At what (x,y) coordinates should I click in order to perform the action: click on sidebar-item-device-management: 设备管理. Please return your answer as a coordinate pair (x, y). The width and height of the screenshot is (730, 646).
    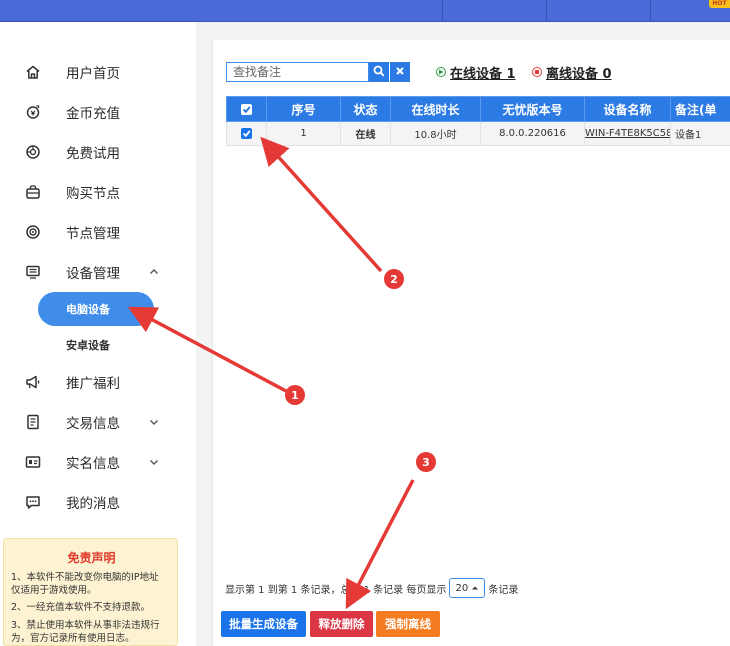
    Looking at the image, I should click on (98, 272).